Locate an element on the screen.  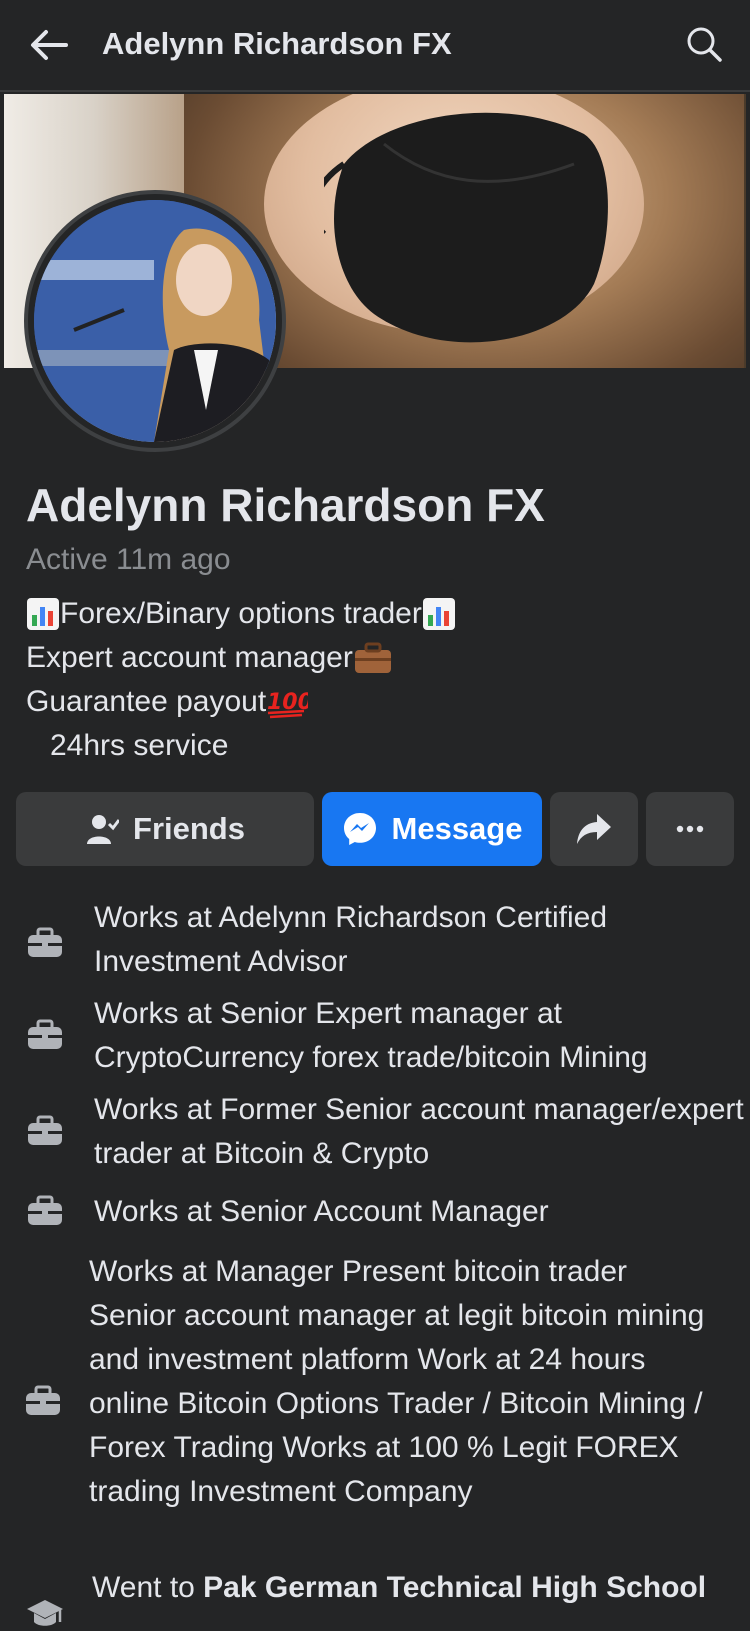
top-bar: Adelynn Richardson FX is located at coordinates (375, 46).